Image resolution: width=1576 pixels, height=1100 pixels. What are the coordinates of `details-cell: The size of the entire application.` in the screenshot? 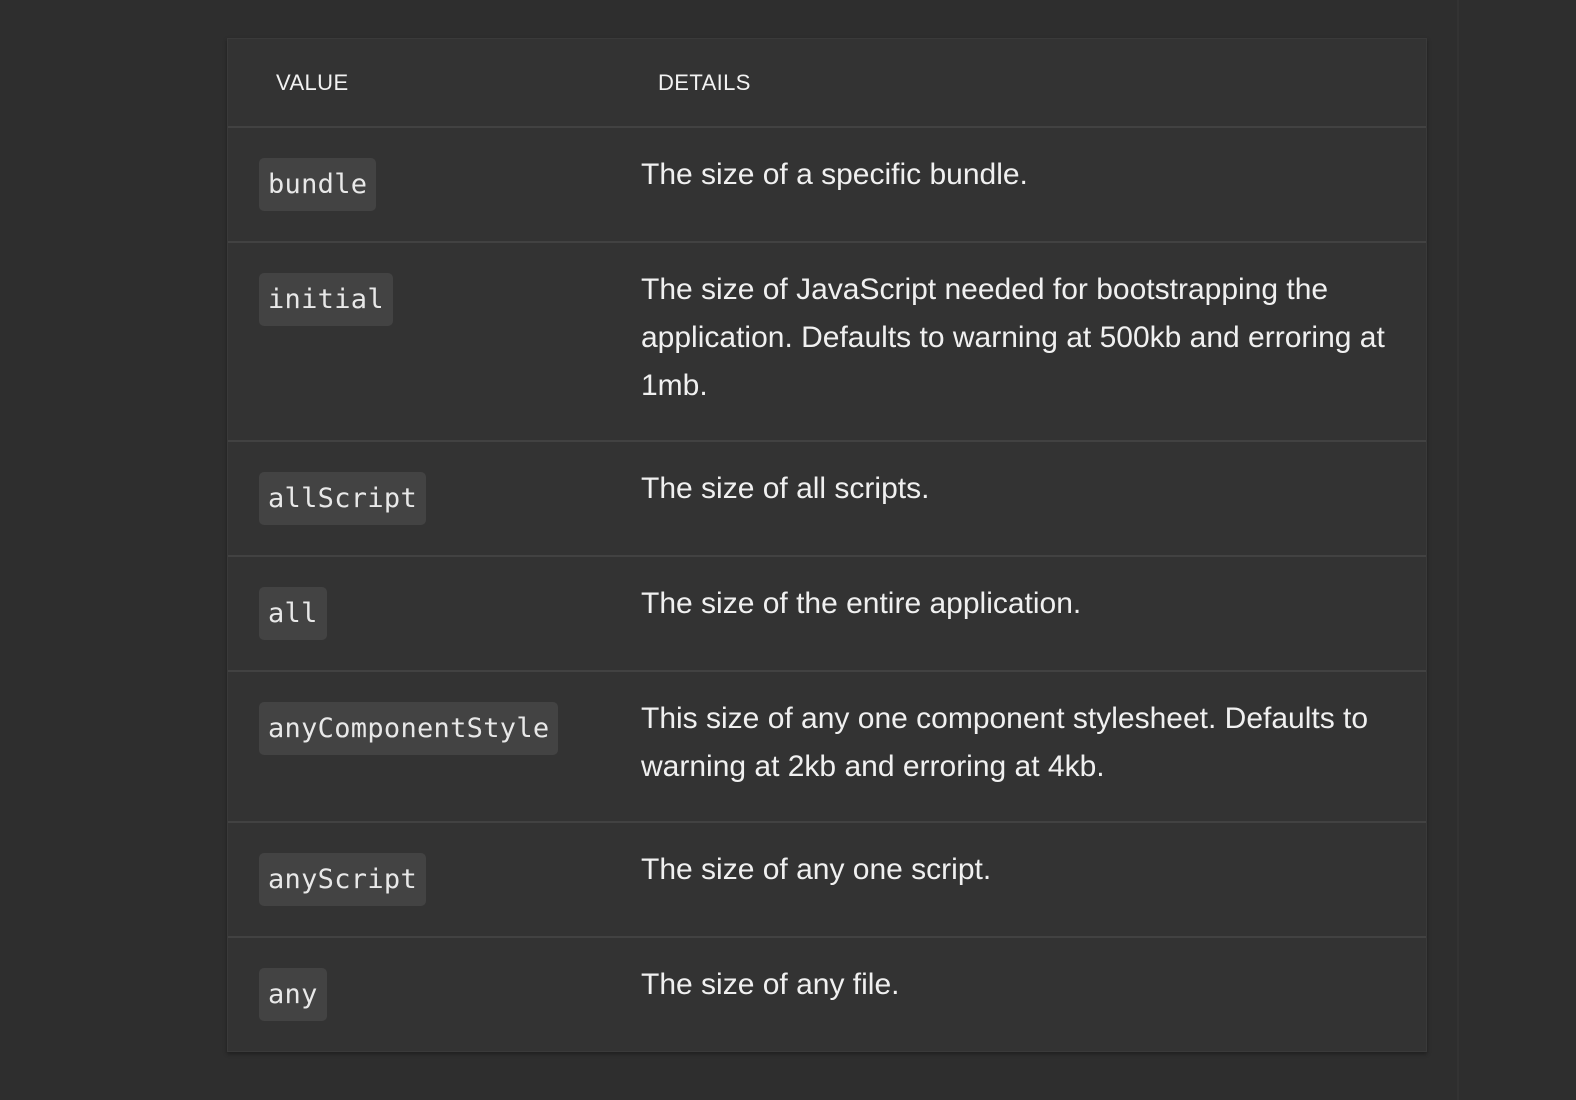 It's located at (1018, 614).